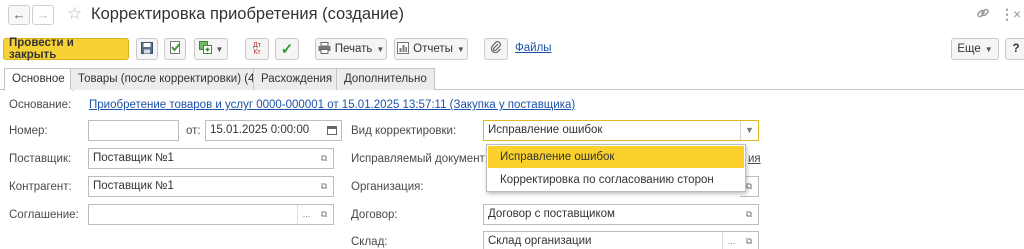 The image size is (1024, 249). What do you see at coordinates (324, 49) in the screenshot?
I see `printer-icon` at bounding box center [324, 49].